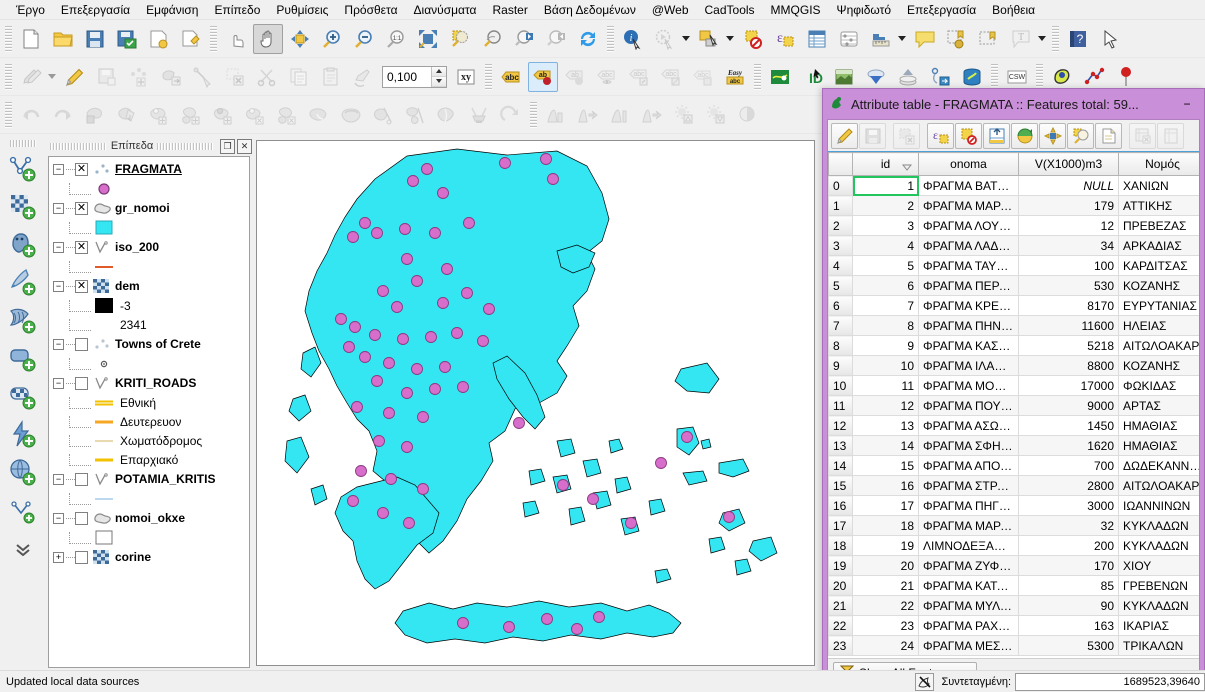  I want to click on current-edits-icon, so click(31, 77).